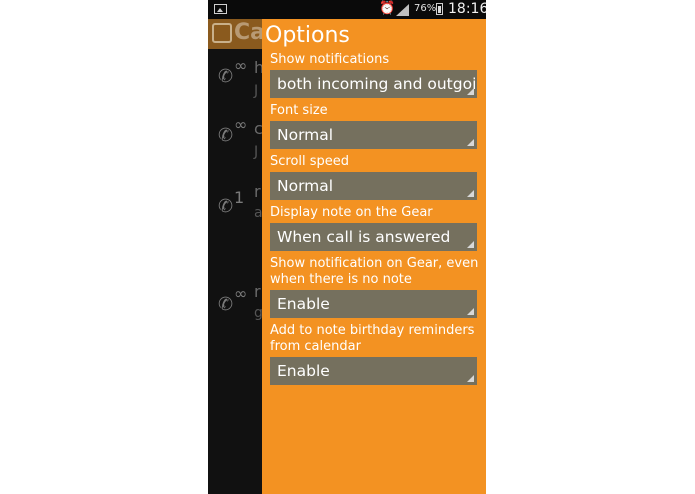  Describe the element at coordinates (236, 85) in the screenshot. I see `list-item: ✆ ∞ h J` at that location.